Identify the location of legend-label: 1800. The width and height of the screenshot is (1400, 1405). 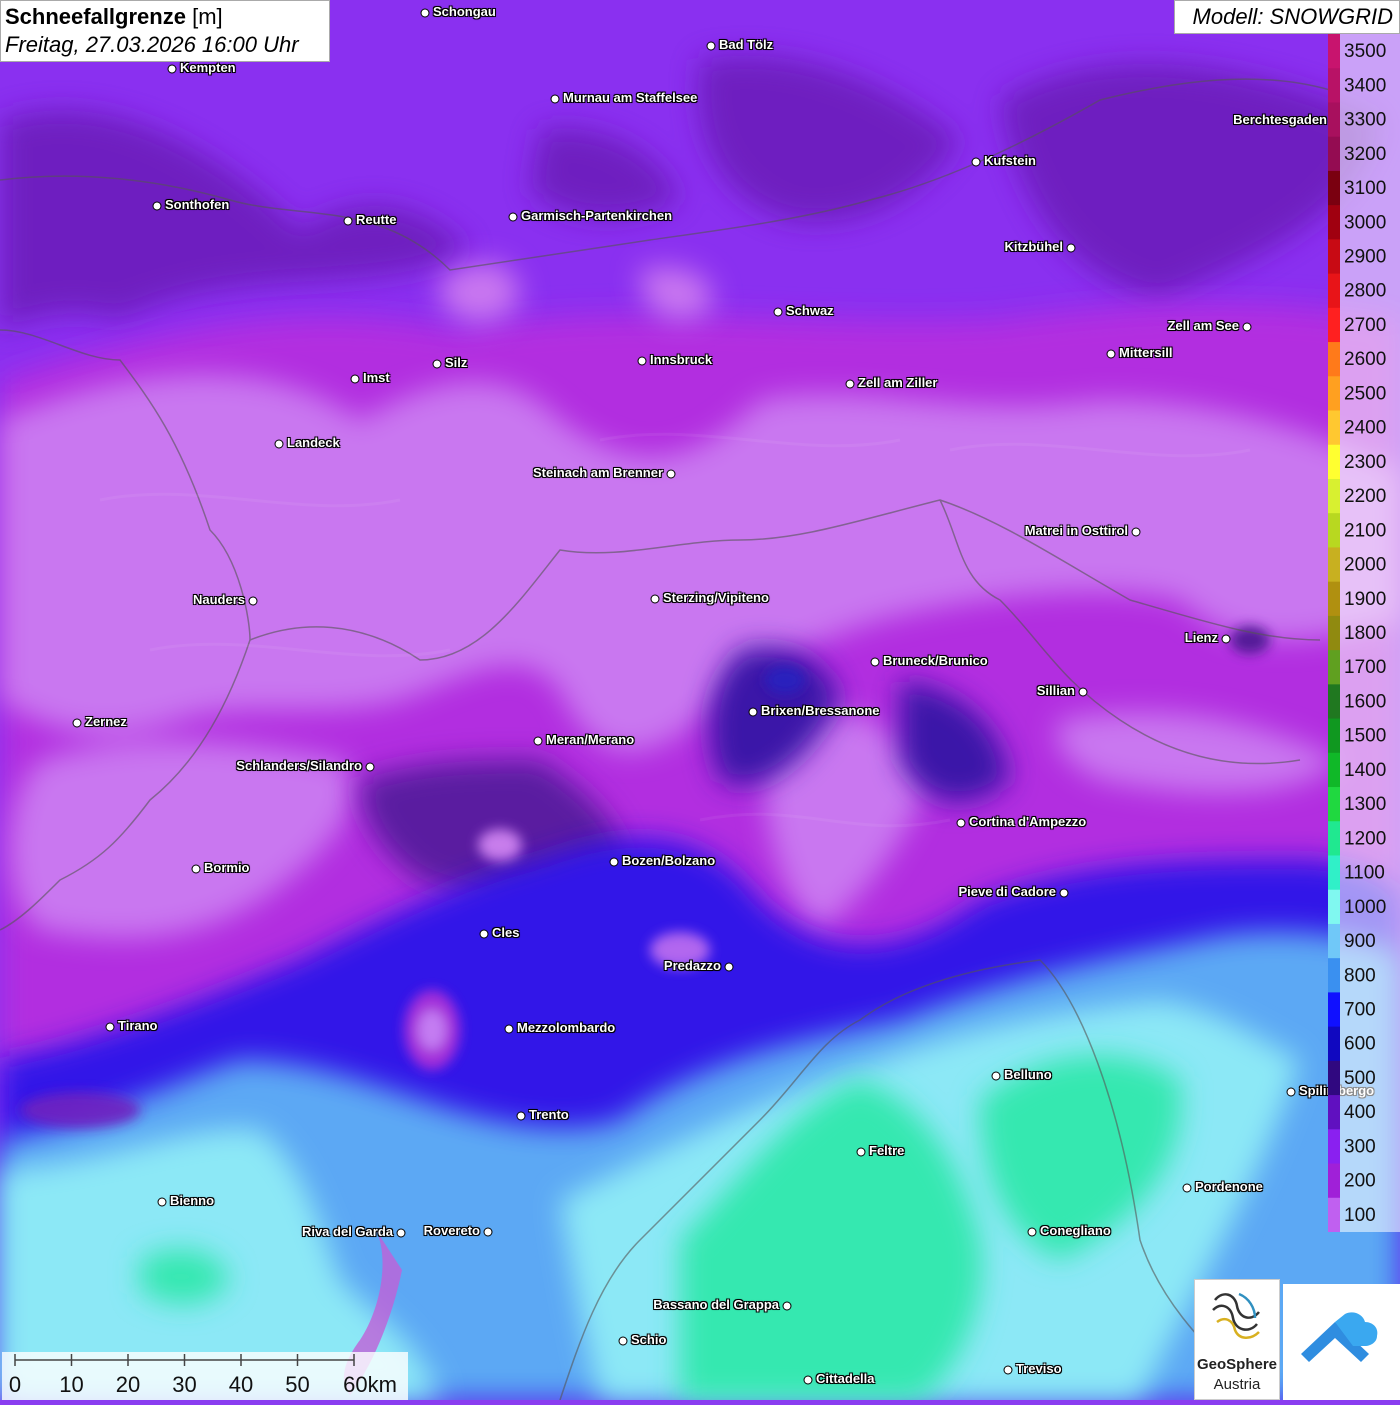
(1365, 633).